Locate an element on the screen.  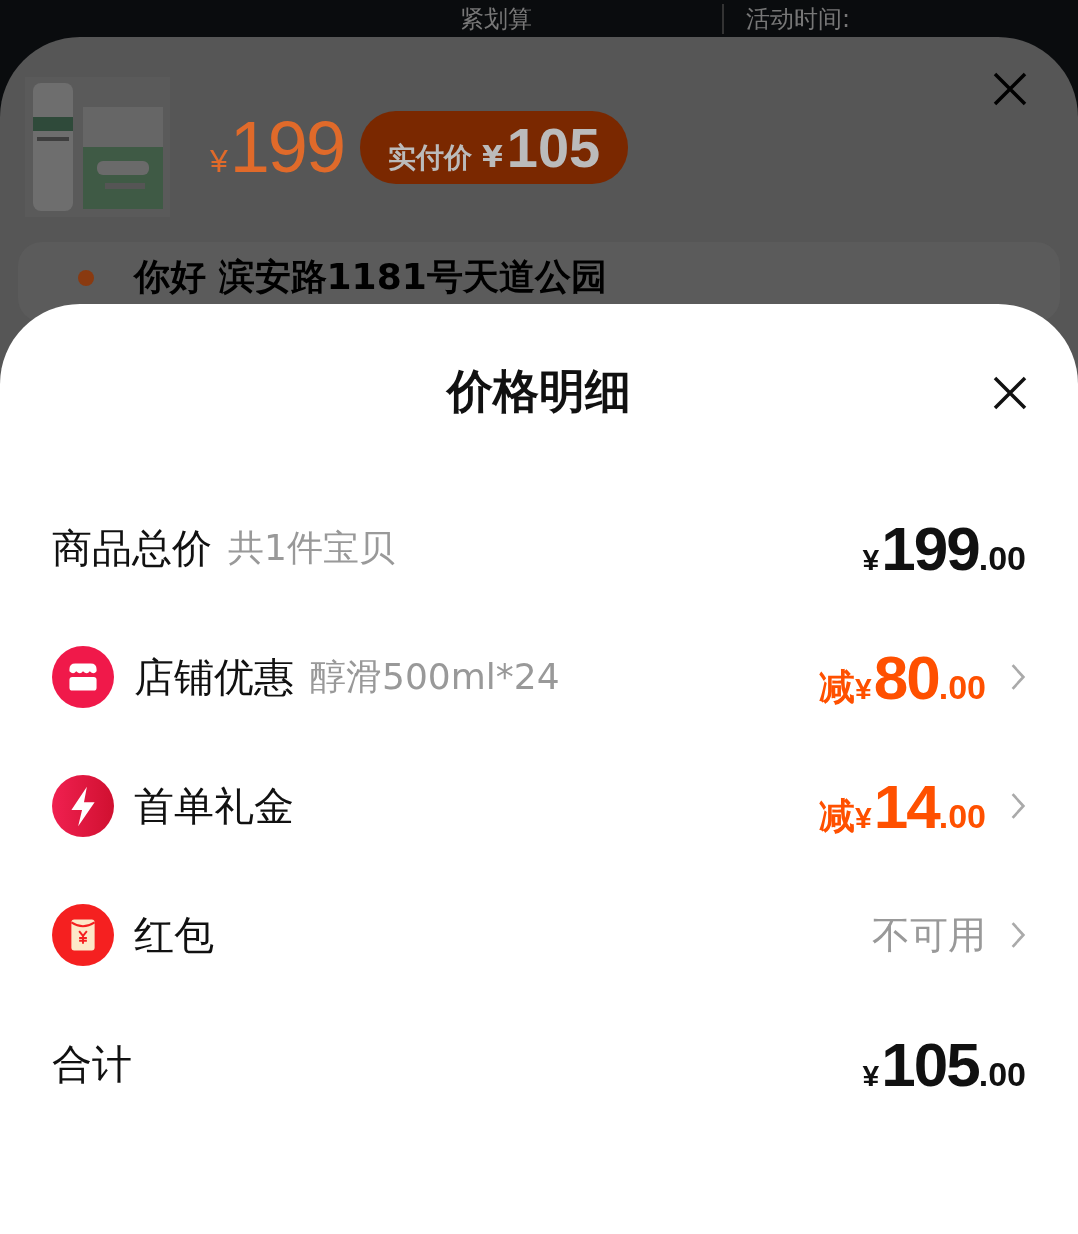
price-amount: ¥199.00 is located at coordinates (944, 548).